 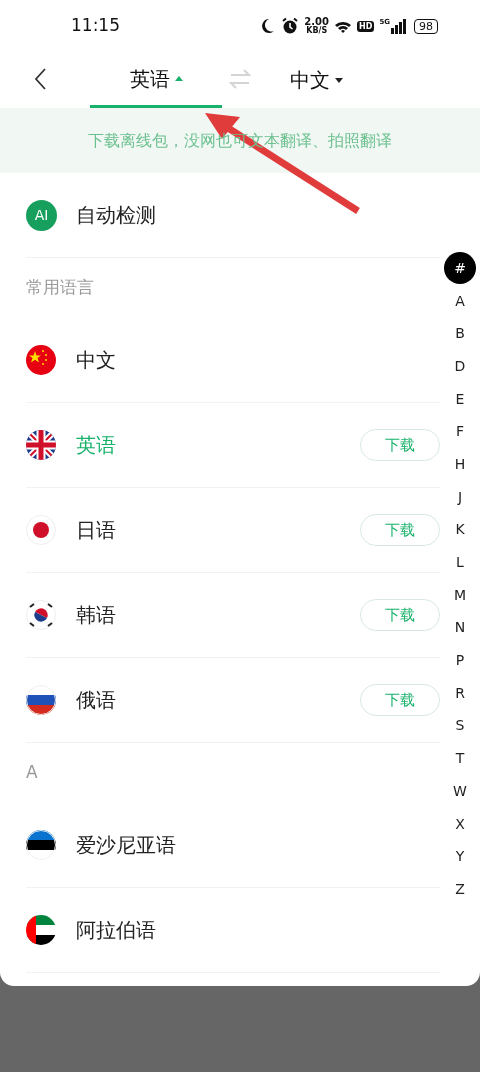 I want to click on swap-icon, so click(x=240, y=79).